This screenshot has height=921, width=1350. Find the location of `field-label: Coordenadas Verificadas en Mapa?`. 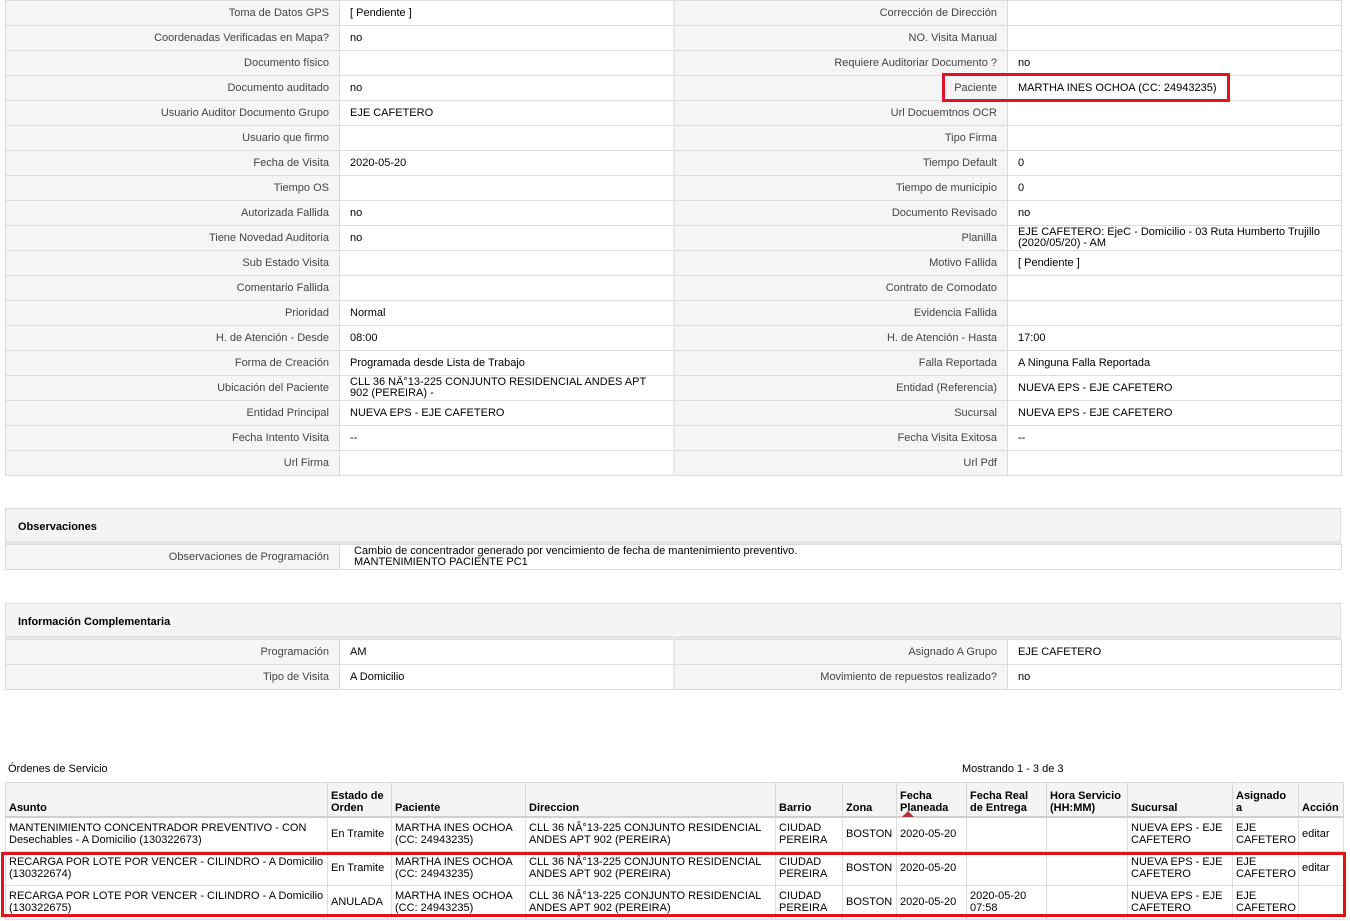

field-label: Coordenadas Verificadas en Mapa? is located at coordinates (172, 38).